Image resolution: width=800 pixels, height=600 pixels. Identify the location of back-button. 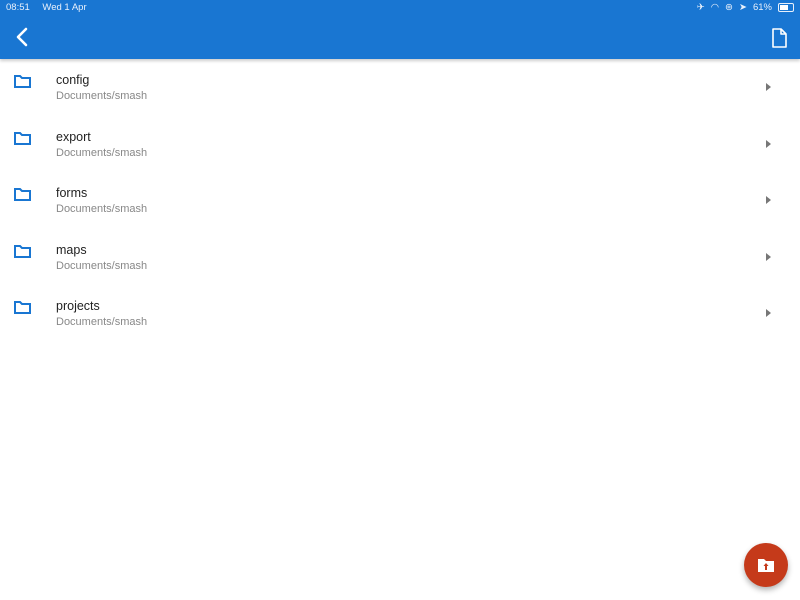
(23, 37).